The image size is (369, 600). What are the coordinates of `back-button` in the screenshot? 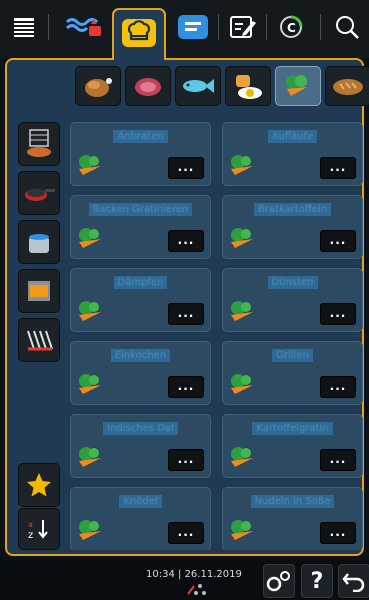 It's located at (353, 581).